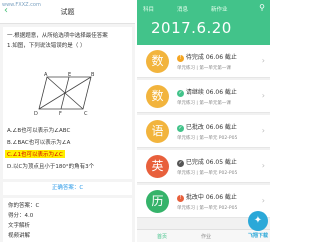 This screenshot has height=242, width=320. Describe the element at coordinates (180, 198) in the screenshot. I see `alert-icon: !` at that location.